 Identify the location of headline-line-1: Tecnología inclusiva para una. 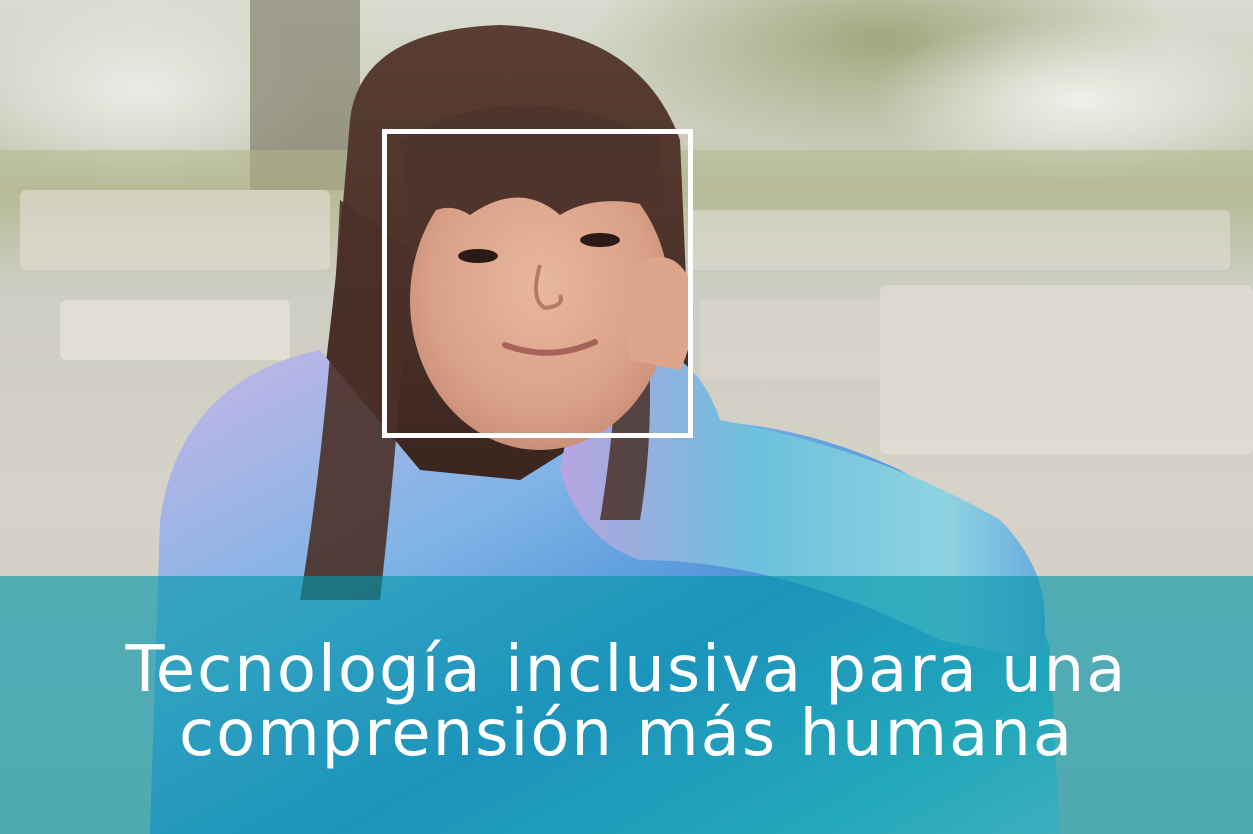
(626, 670).